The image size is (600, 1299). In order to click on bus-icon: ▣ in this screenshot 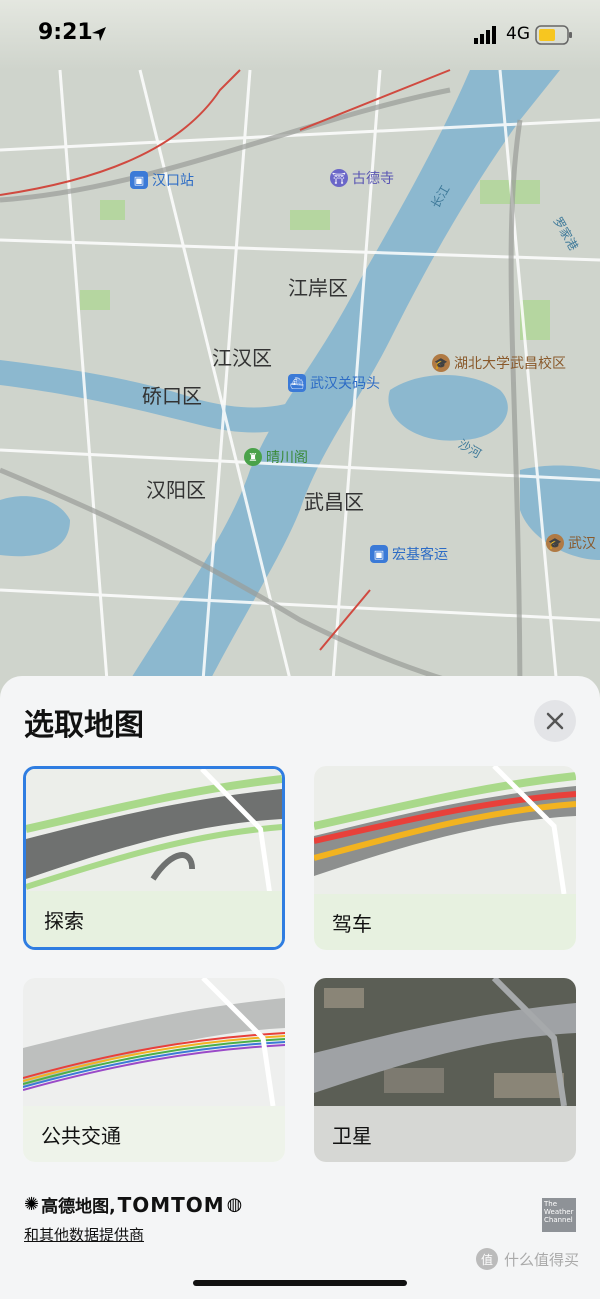, I will do `click(379, 554)`.